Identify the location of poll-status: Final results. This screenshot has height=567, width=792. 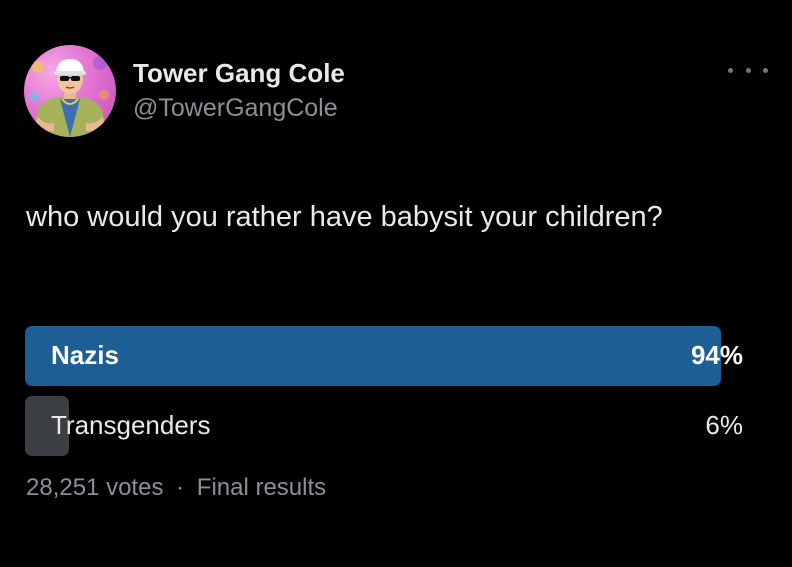
(261, 487).